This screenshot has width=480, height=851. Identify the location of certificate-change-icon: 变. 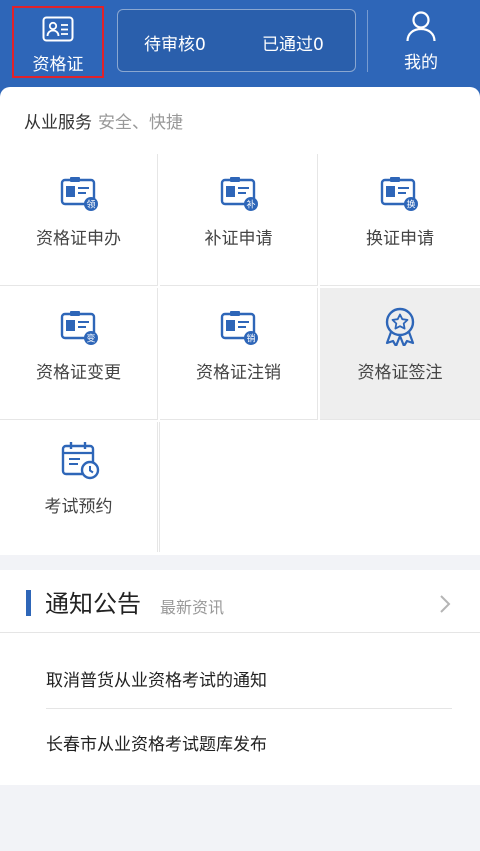
(79, 328).